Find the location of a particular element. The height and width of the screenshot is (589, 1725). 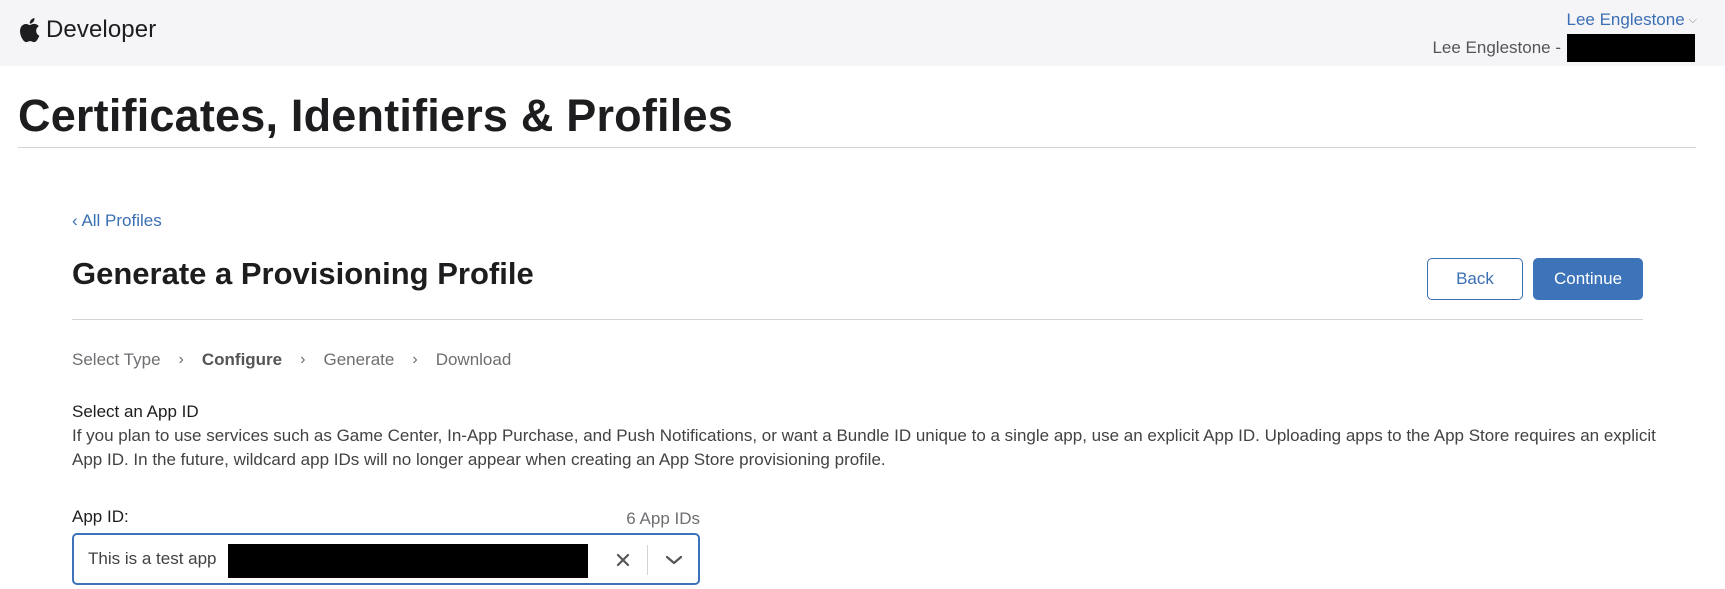

apple-logo-icon is located at coordinates (29, 30).